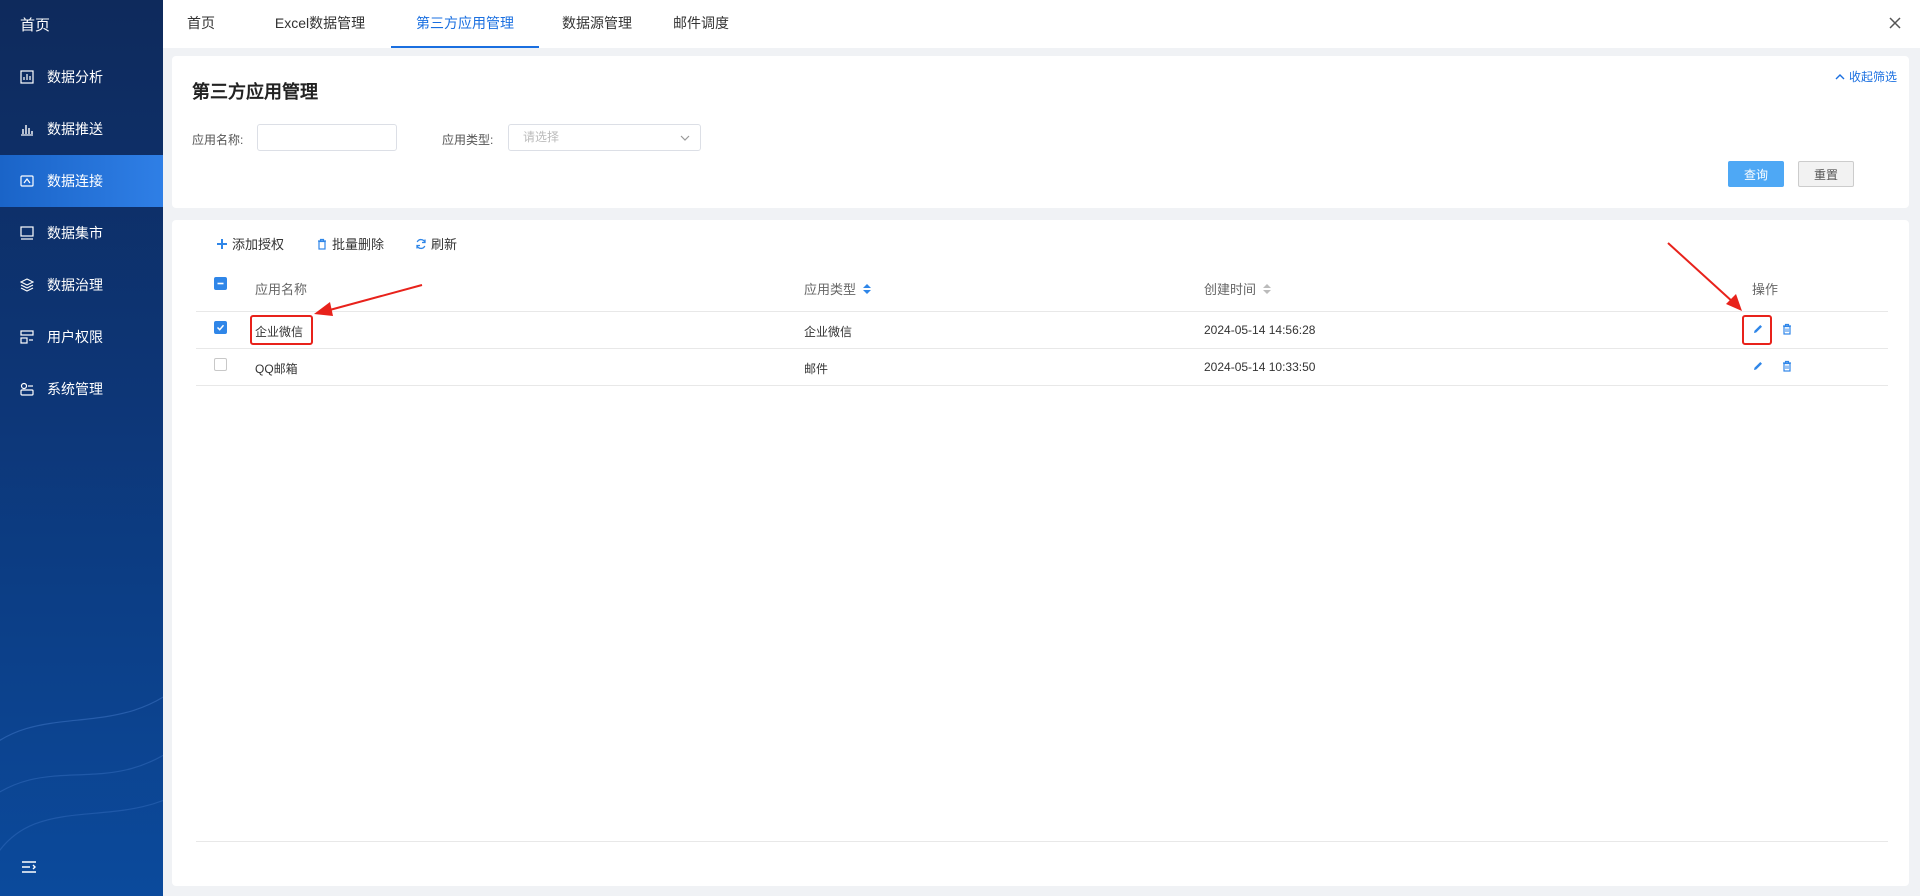 The height and width of the screenshot is (896, 1920). Describe the element at coordinates (75, 389) in the screenshot. I see `sidebar-item-label: 系统管理` at that location.